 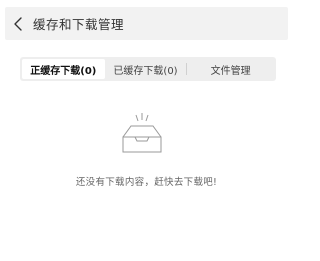 I want to click on tab-downloaded: 已缓存下载(0), so click(x=146, y=69).